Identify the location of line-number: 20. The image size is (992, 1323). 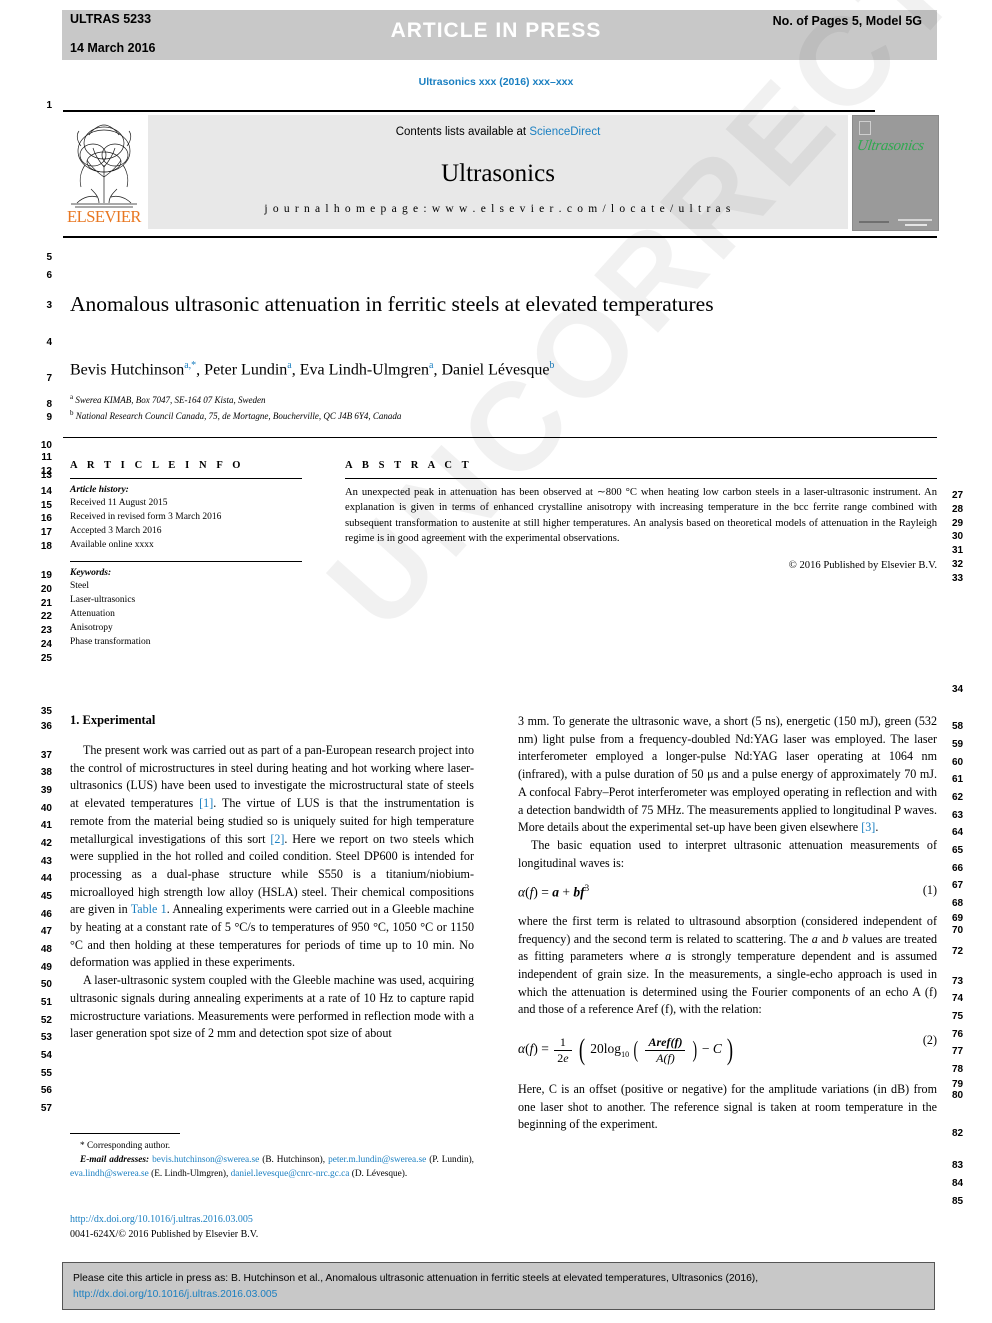
(46, 589).